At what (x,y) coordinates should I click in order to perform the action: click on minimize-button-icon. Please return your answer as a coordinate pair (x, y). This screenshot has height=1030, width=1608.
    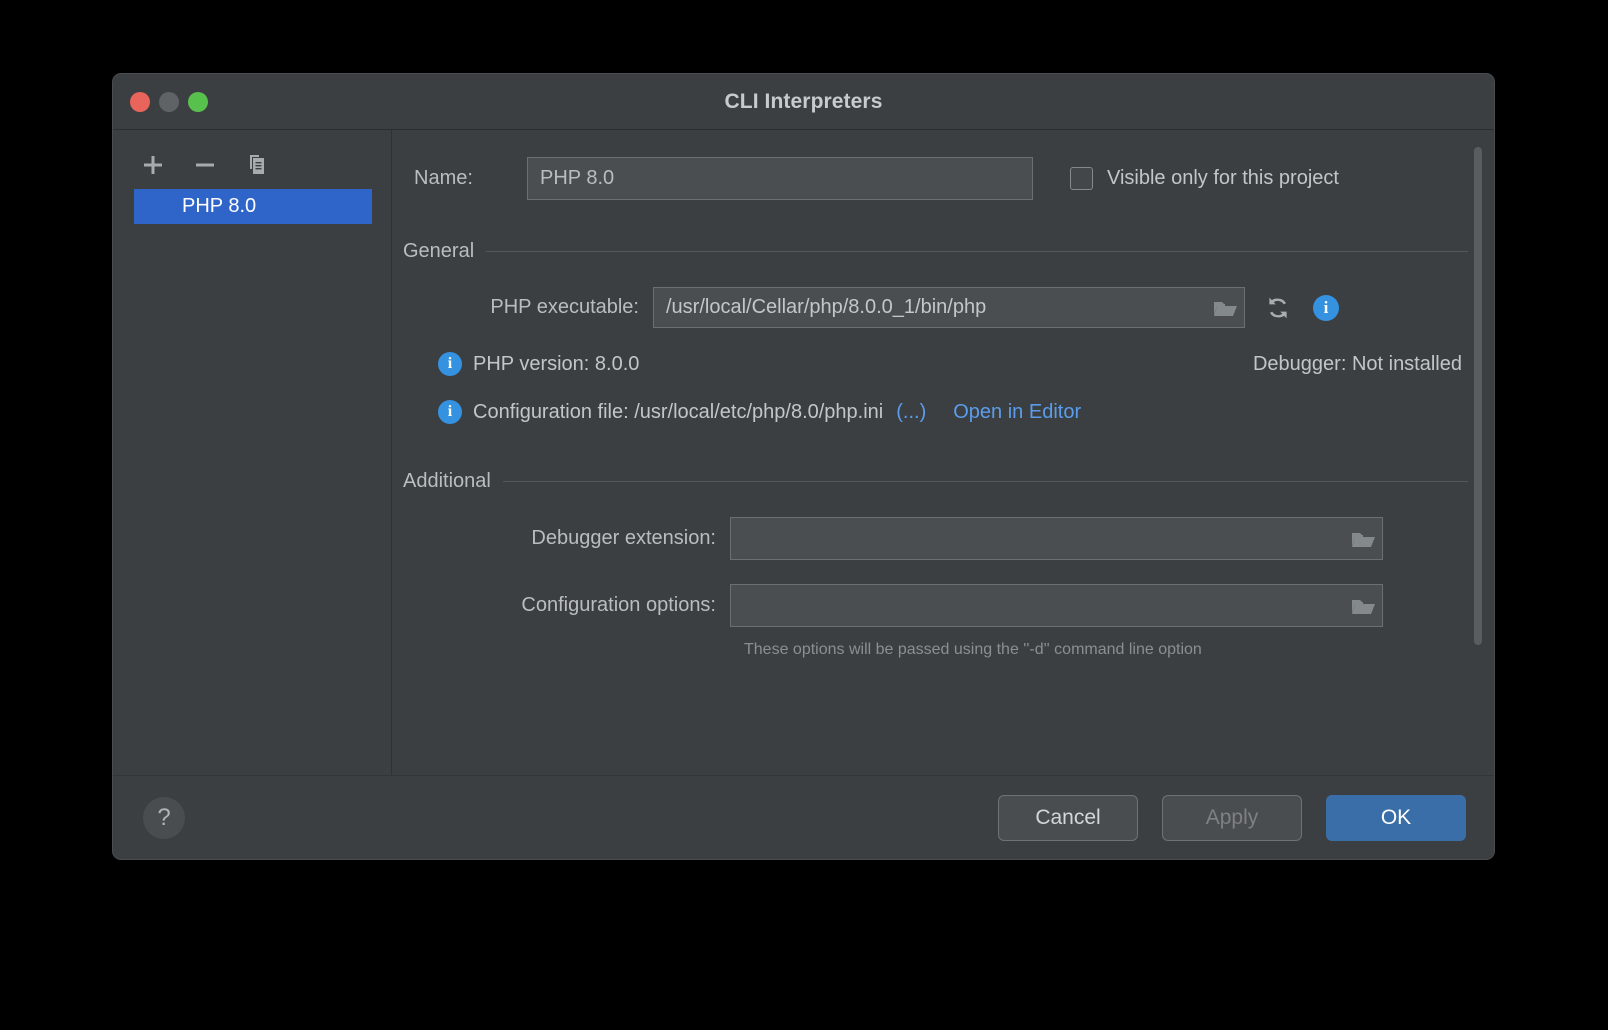
    Looking at the image, I should click on (169, 102).